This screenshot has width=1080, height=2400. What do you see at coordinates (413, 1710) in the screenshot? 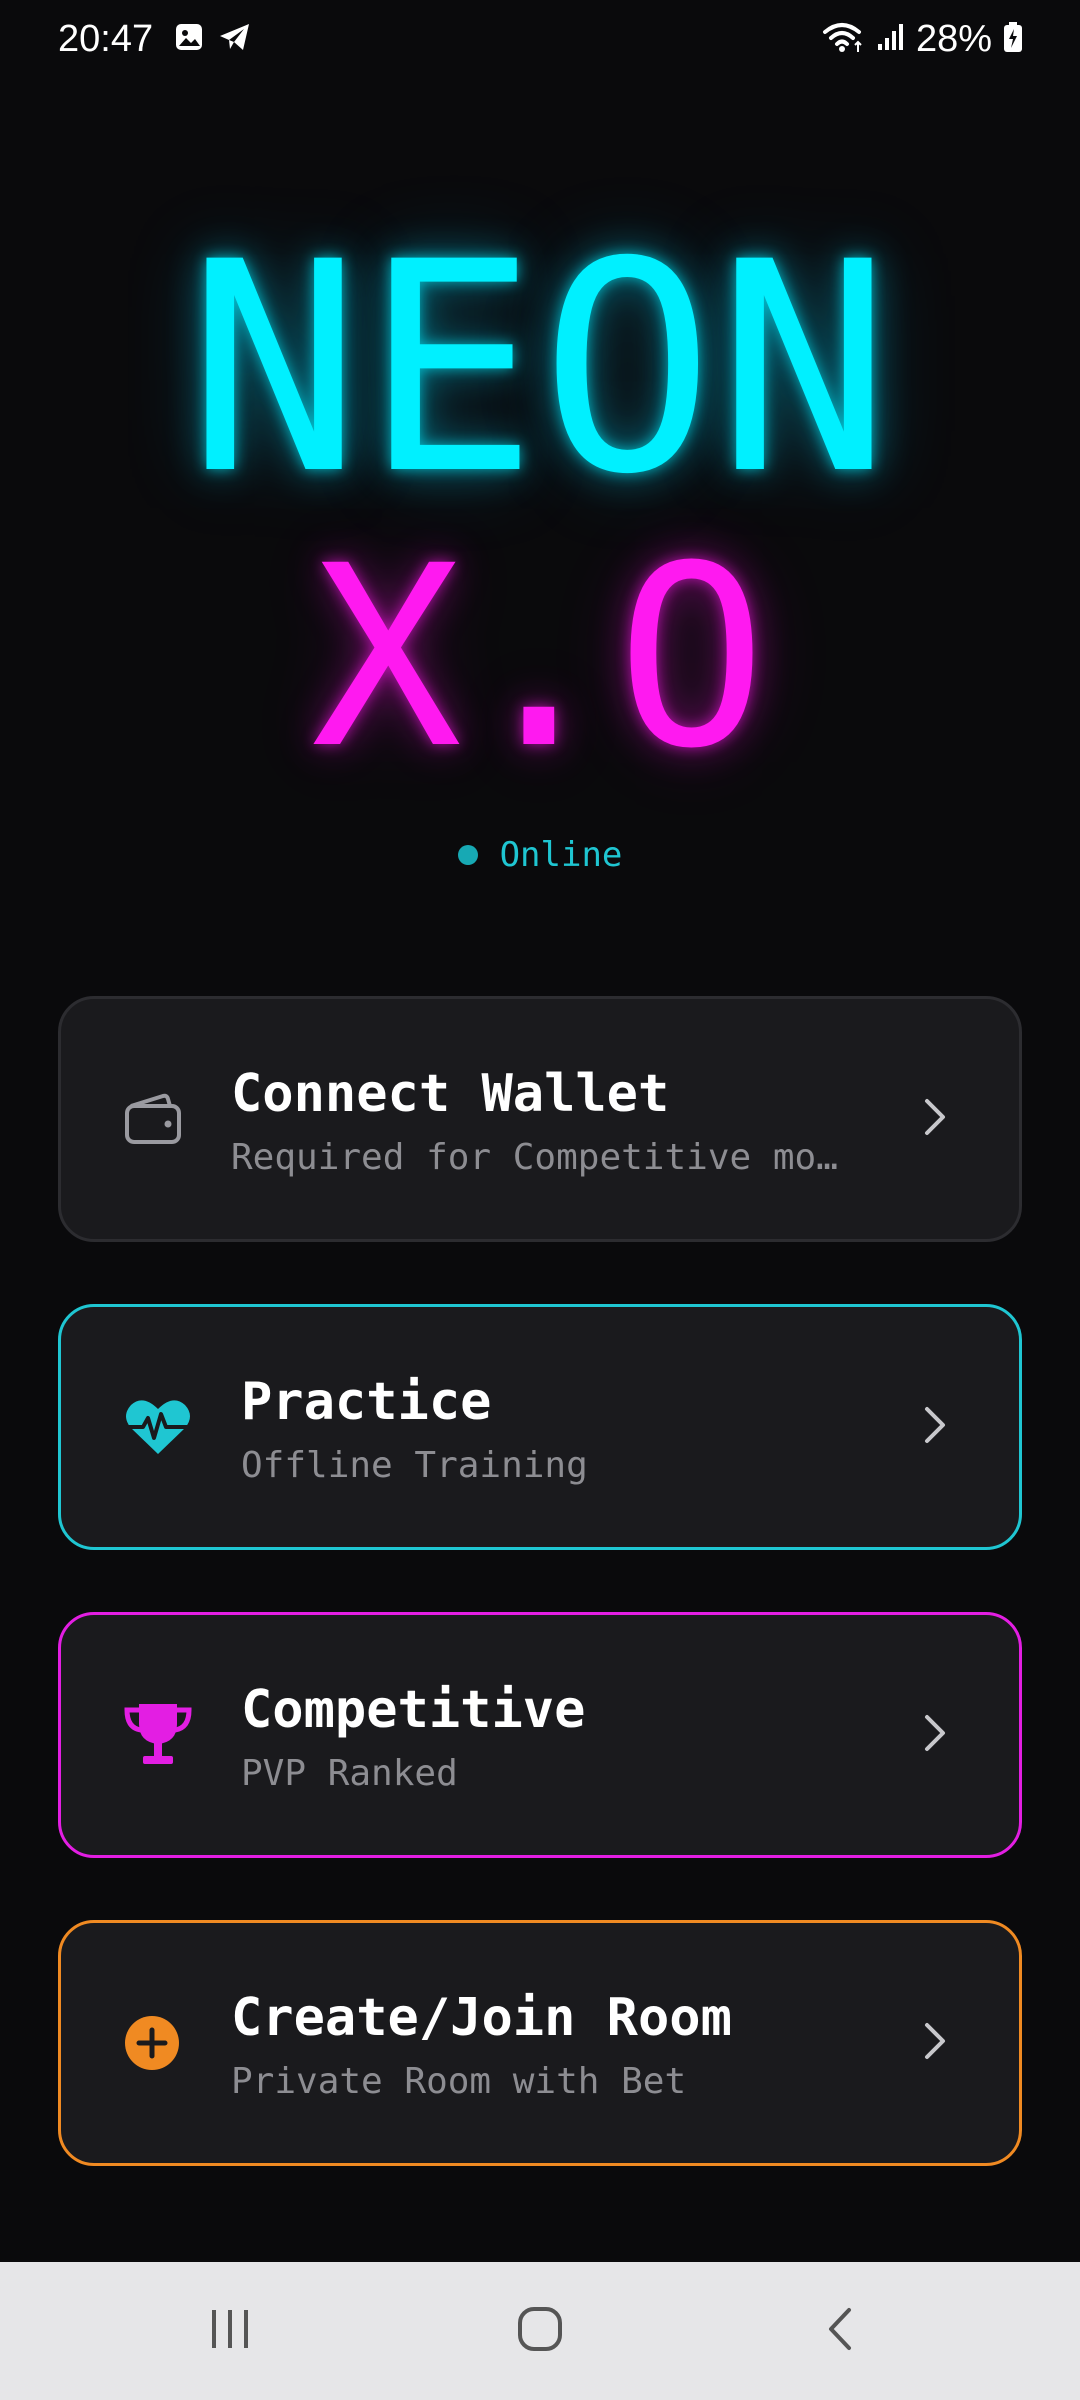
I see `card-title: Competitive` at bounding box center [413, 1710].